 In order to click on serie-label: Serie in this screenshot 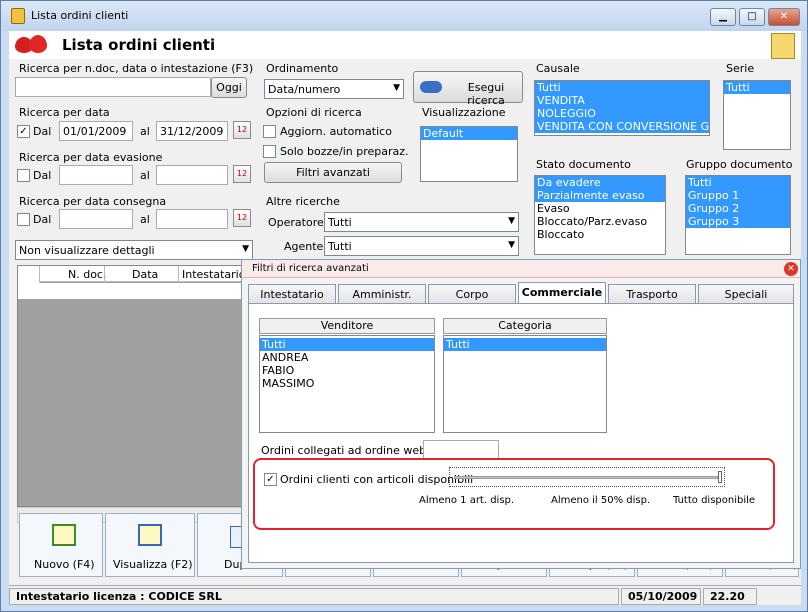, I will do `click(740, 68)`.